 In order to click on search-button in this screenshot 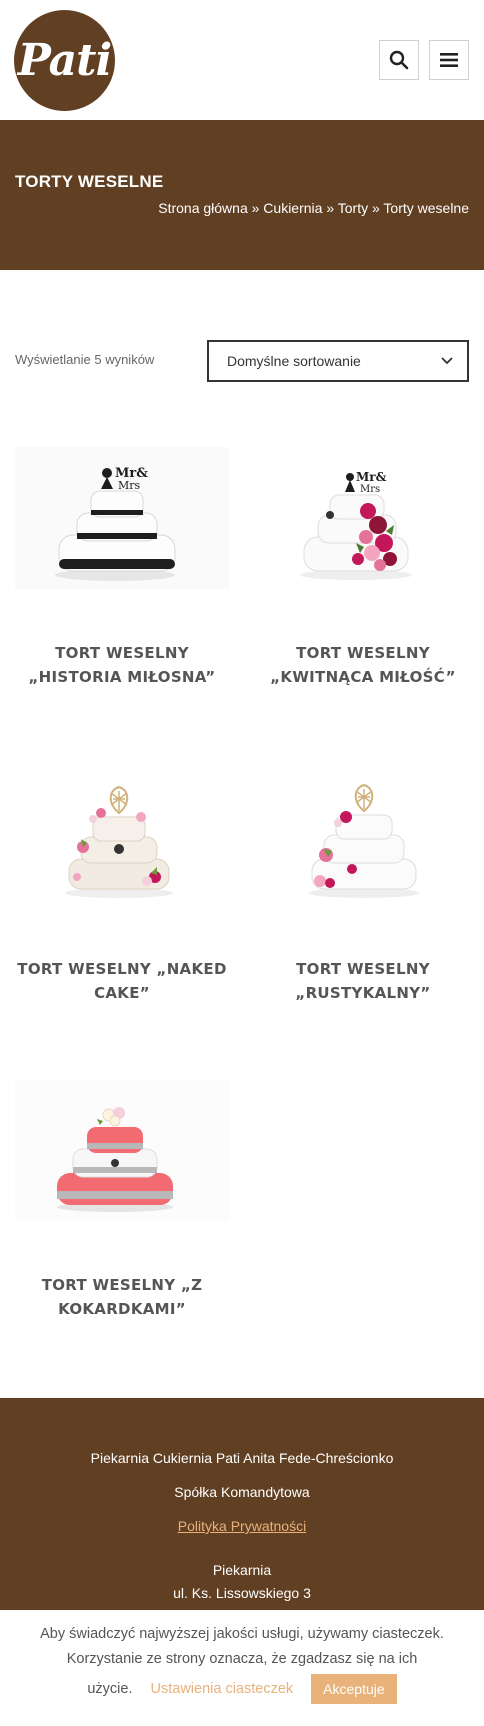, I will do `click(399, 60)`.